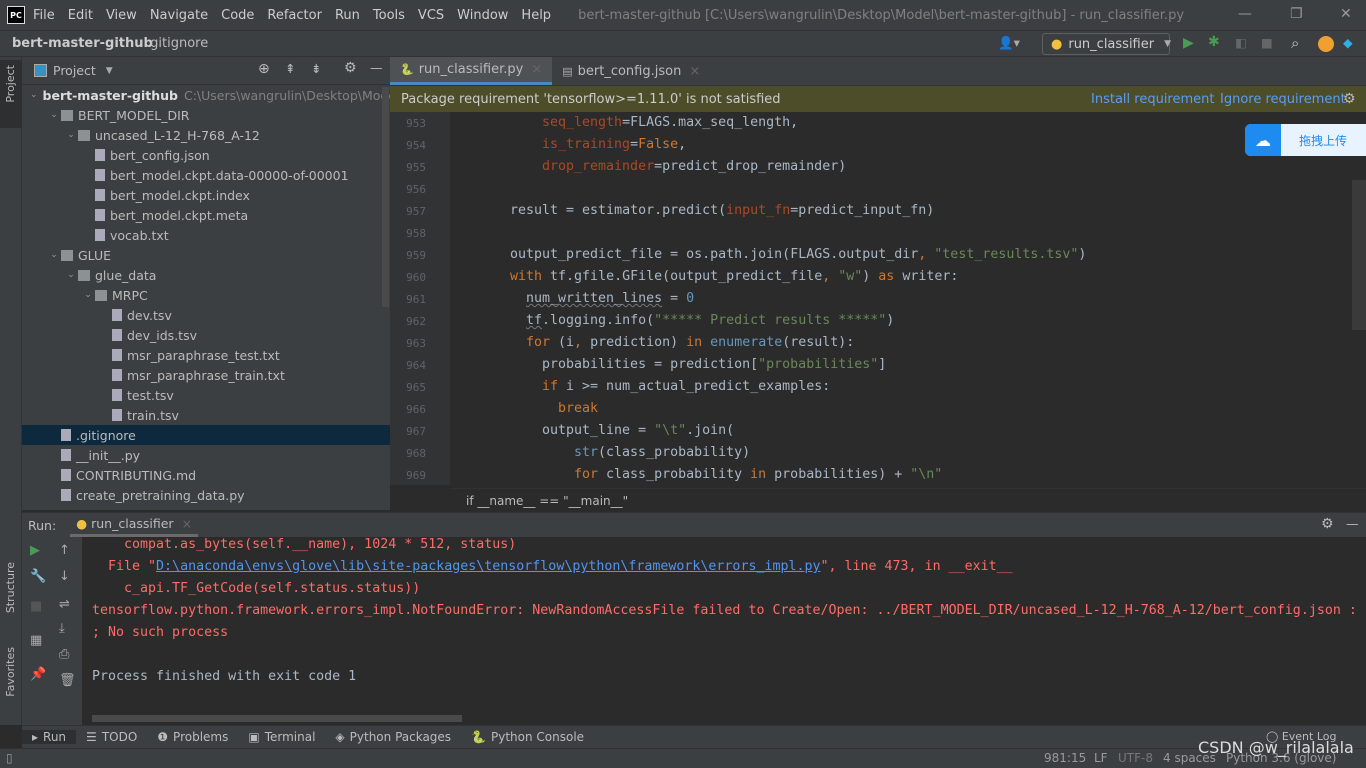 The width and height of the screenshot is (1366, 768). I want to click on tool-window-terminal: ▣ Terminal, so click(281, 737).